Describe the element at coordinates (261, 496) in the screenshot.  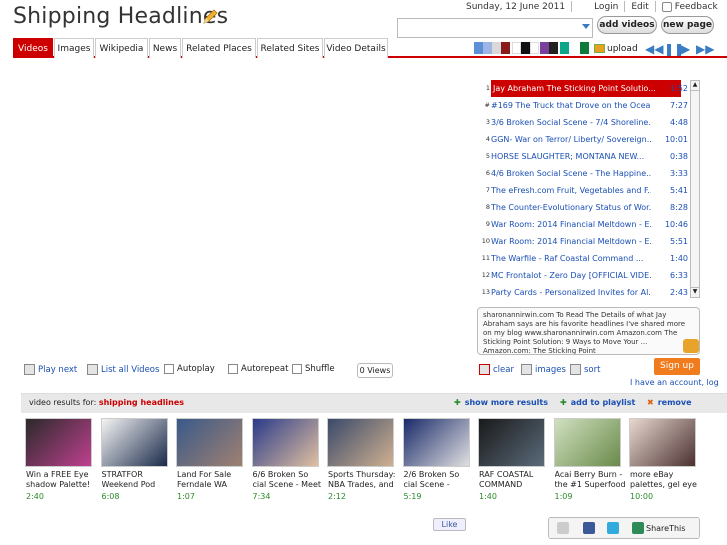
I see `video-duration: 7:34` at that location.